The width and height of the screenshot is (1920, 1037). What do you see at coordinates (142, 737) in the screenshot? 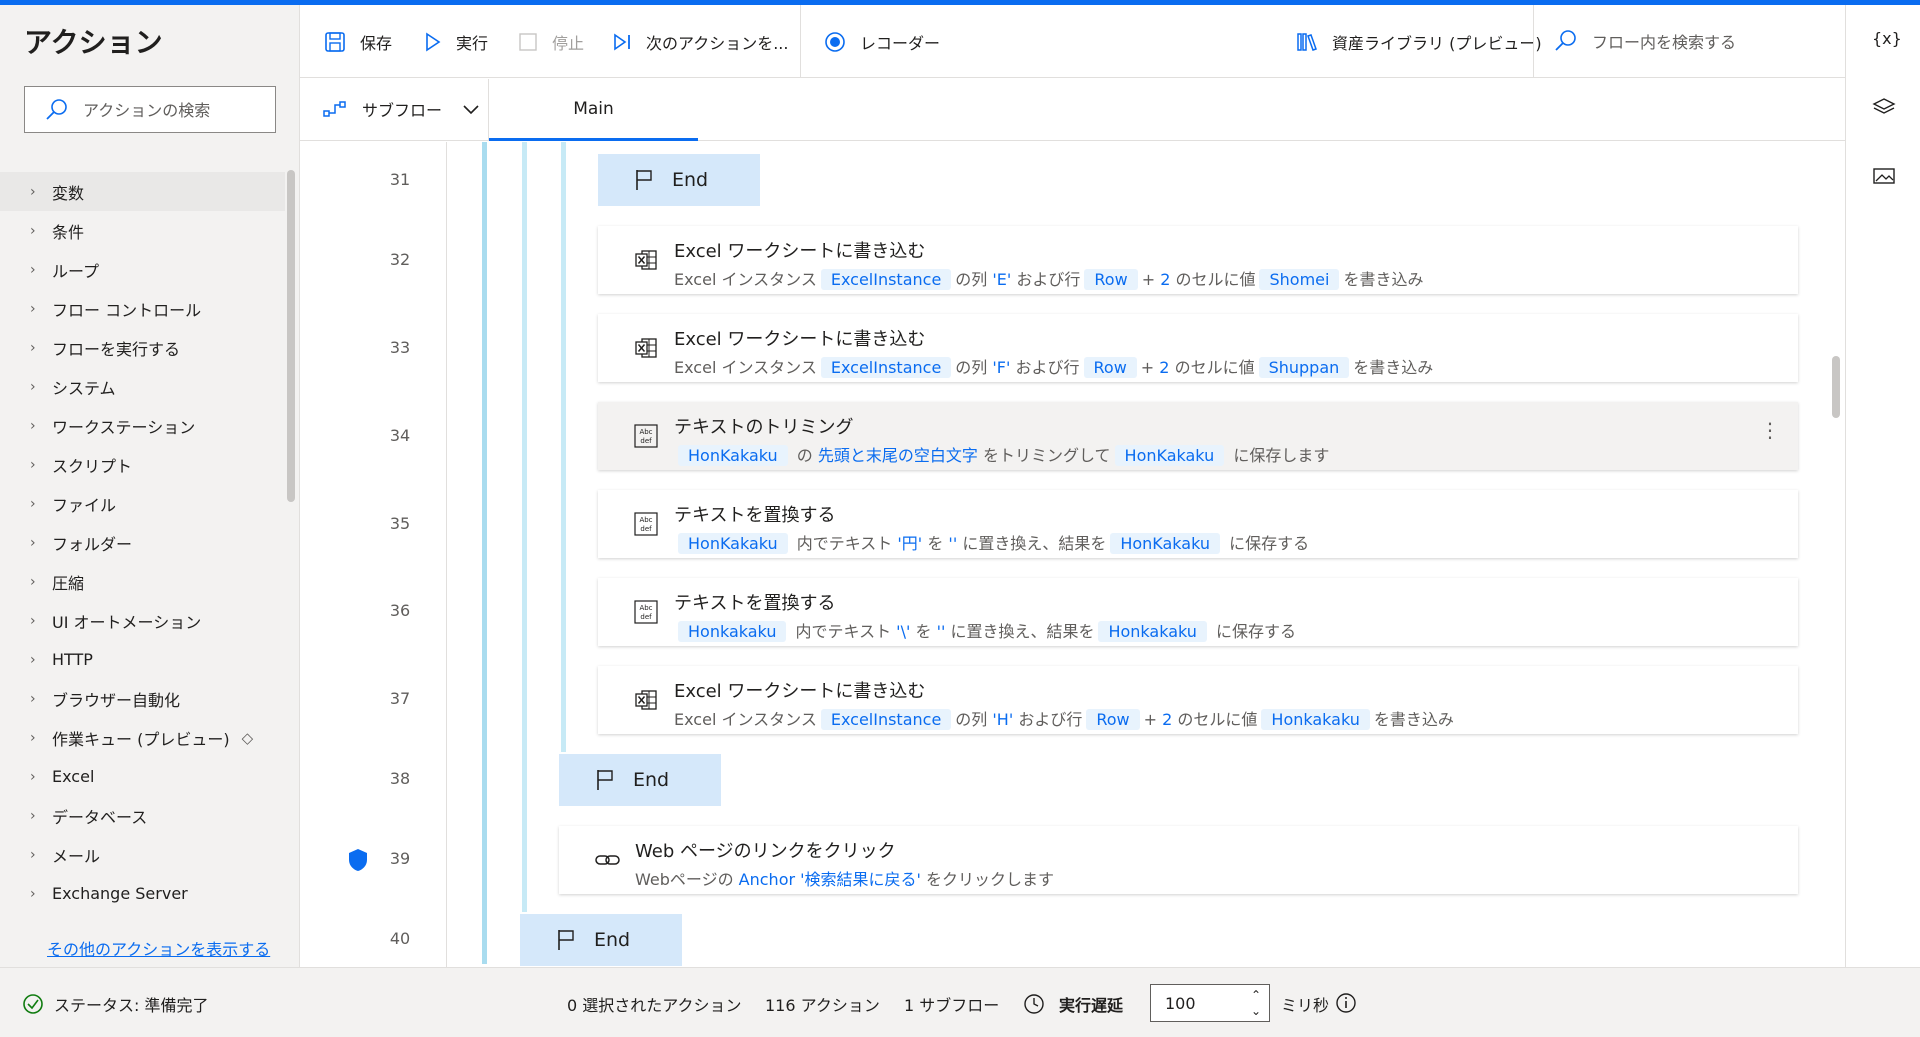
I see `category-work-queues: › 作業キュー (プレビュー) ◇` at bounding box center [142, 737].